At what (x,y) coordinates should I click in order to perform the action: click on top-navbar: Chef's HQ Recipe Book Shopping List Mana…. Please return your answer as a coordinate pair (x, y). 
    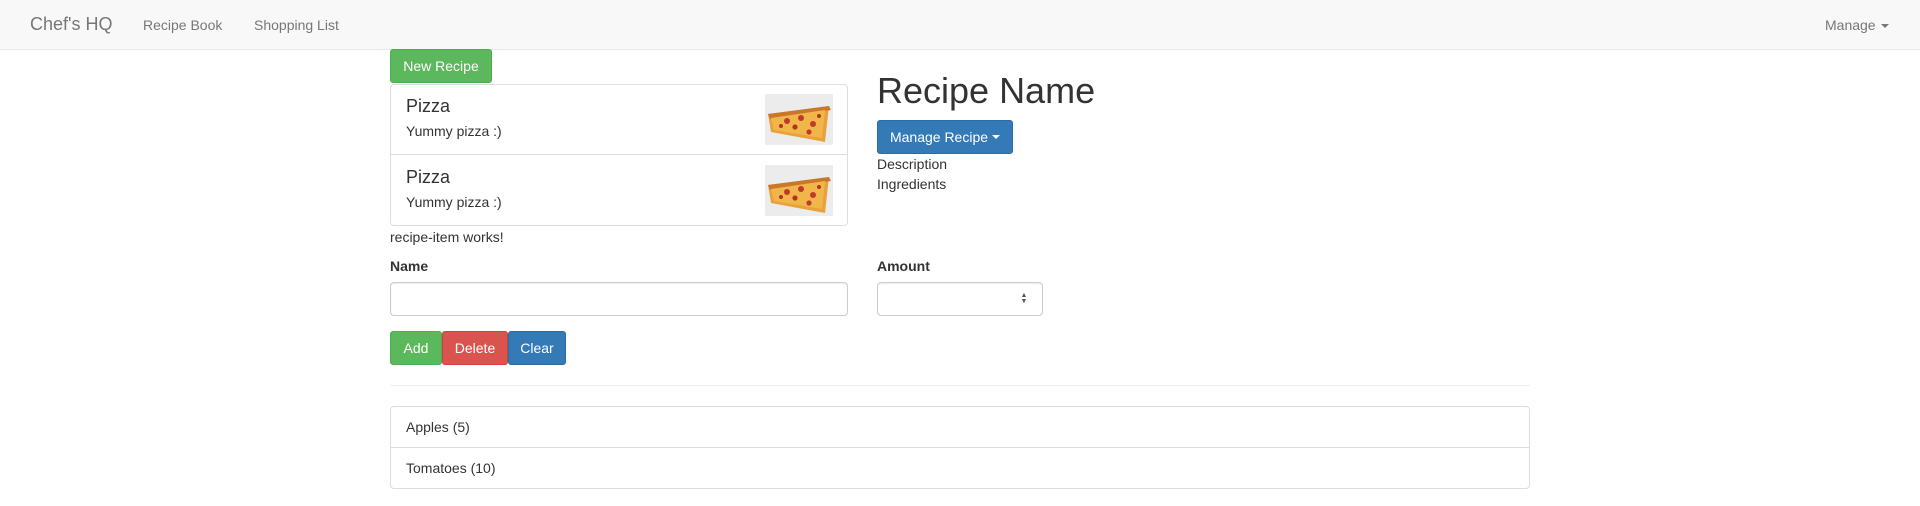
    Looking at the image, I should click on (960, 25).